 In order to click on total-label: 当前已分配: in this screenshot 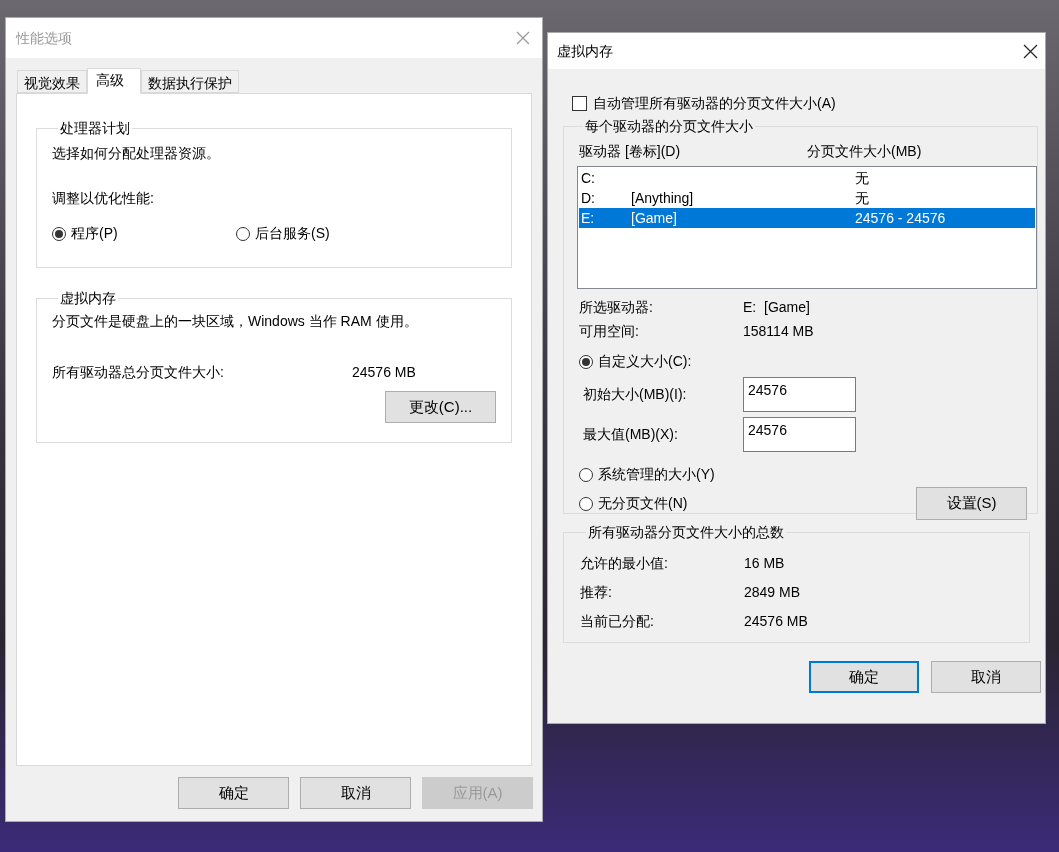, I will do `click(617, 621)`.